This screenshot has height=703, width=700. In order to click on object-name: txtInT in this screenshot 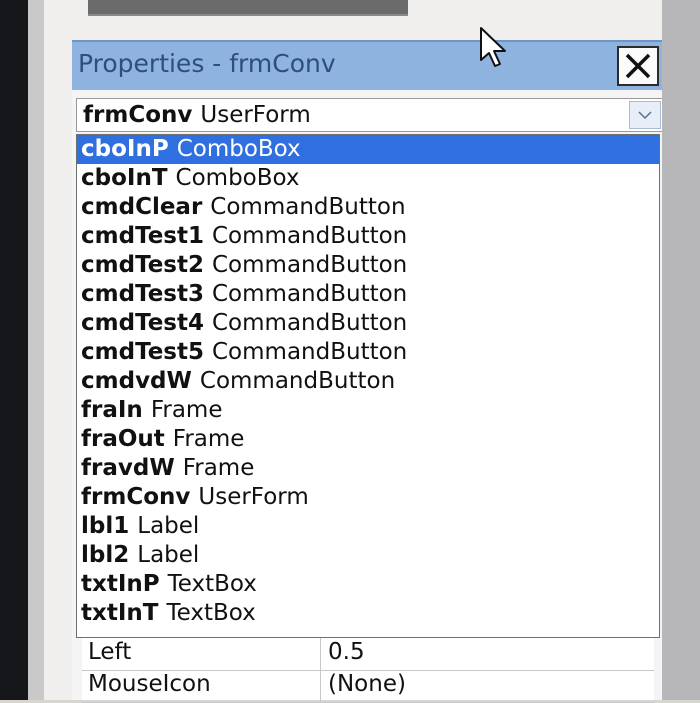, I will do `click(120, 613)`.